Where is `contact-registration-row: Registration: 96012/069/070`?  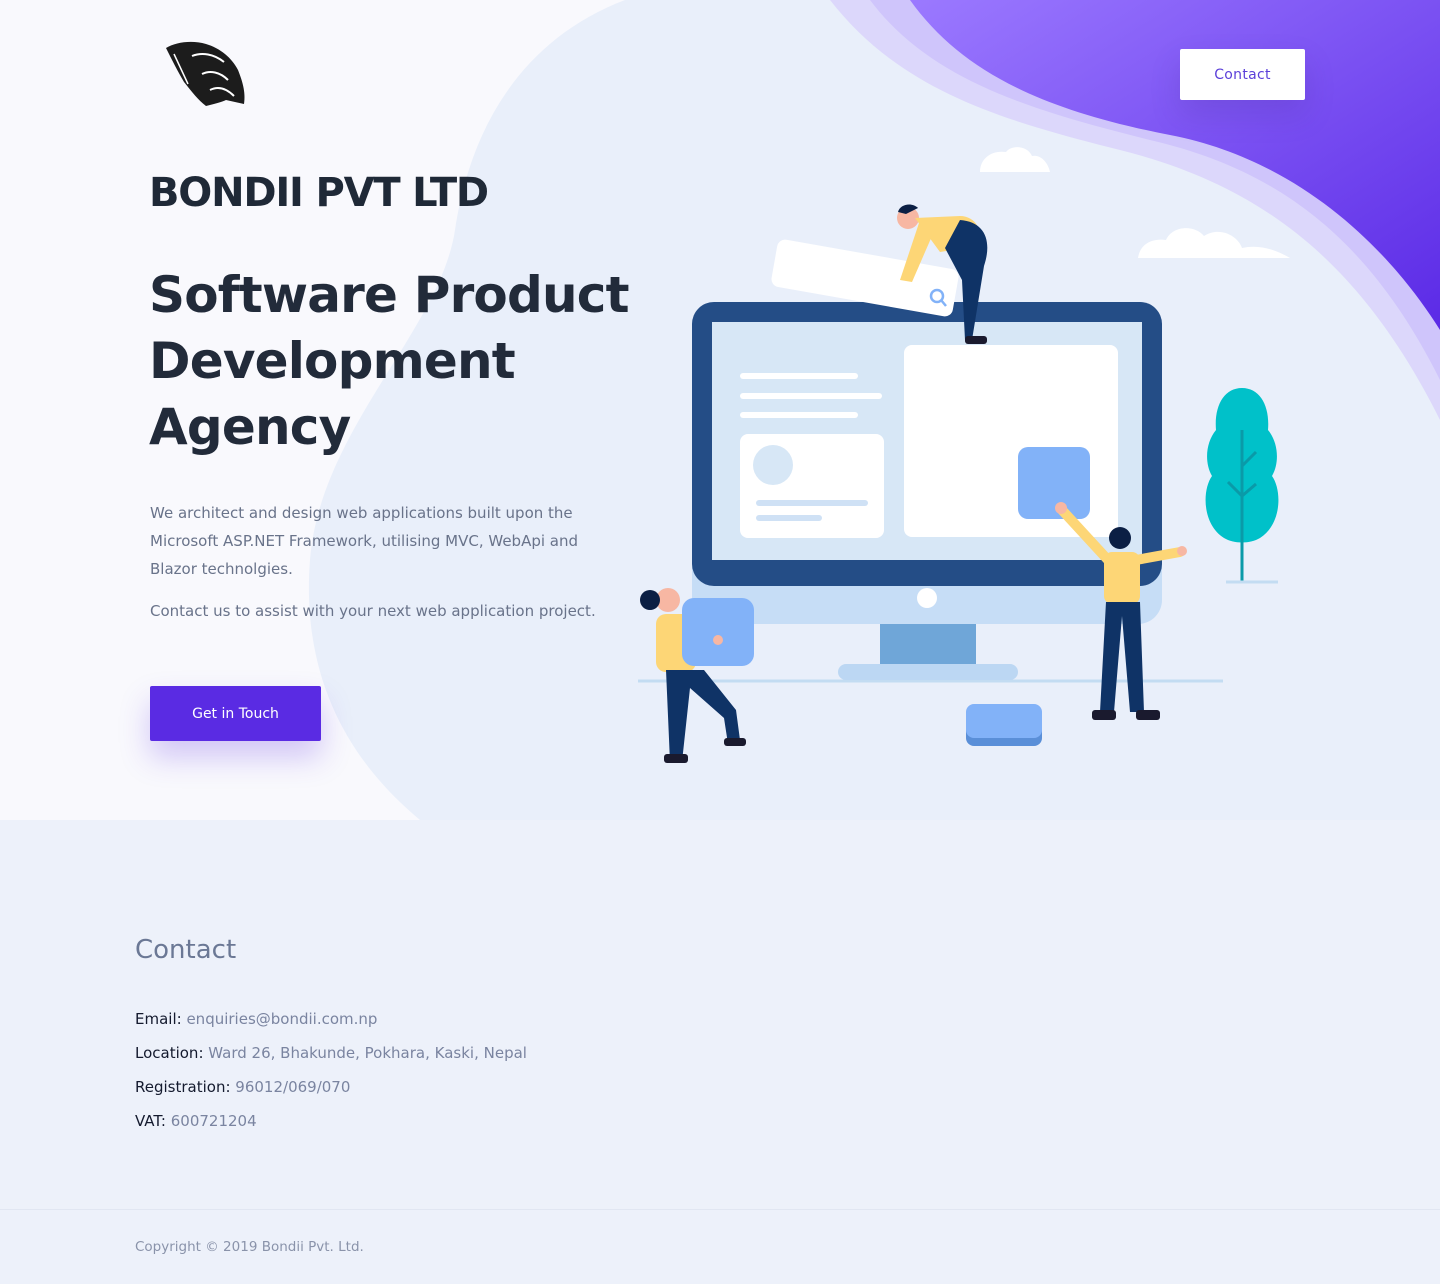
contact-registration-row: Registration: 96012/069/070 is located at coordinates (242, 1087).